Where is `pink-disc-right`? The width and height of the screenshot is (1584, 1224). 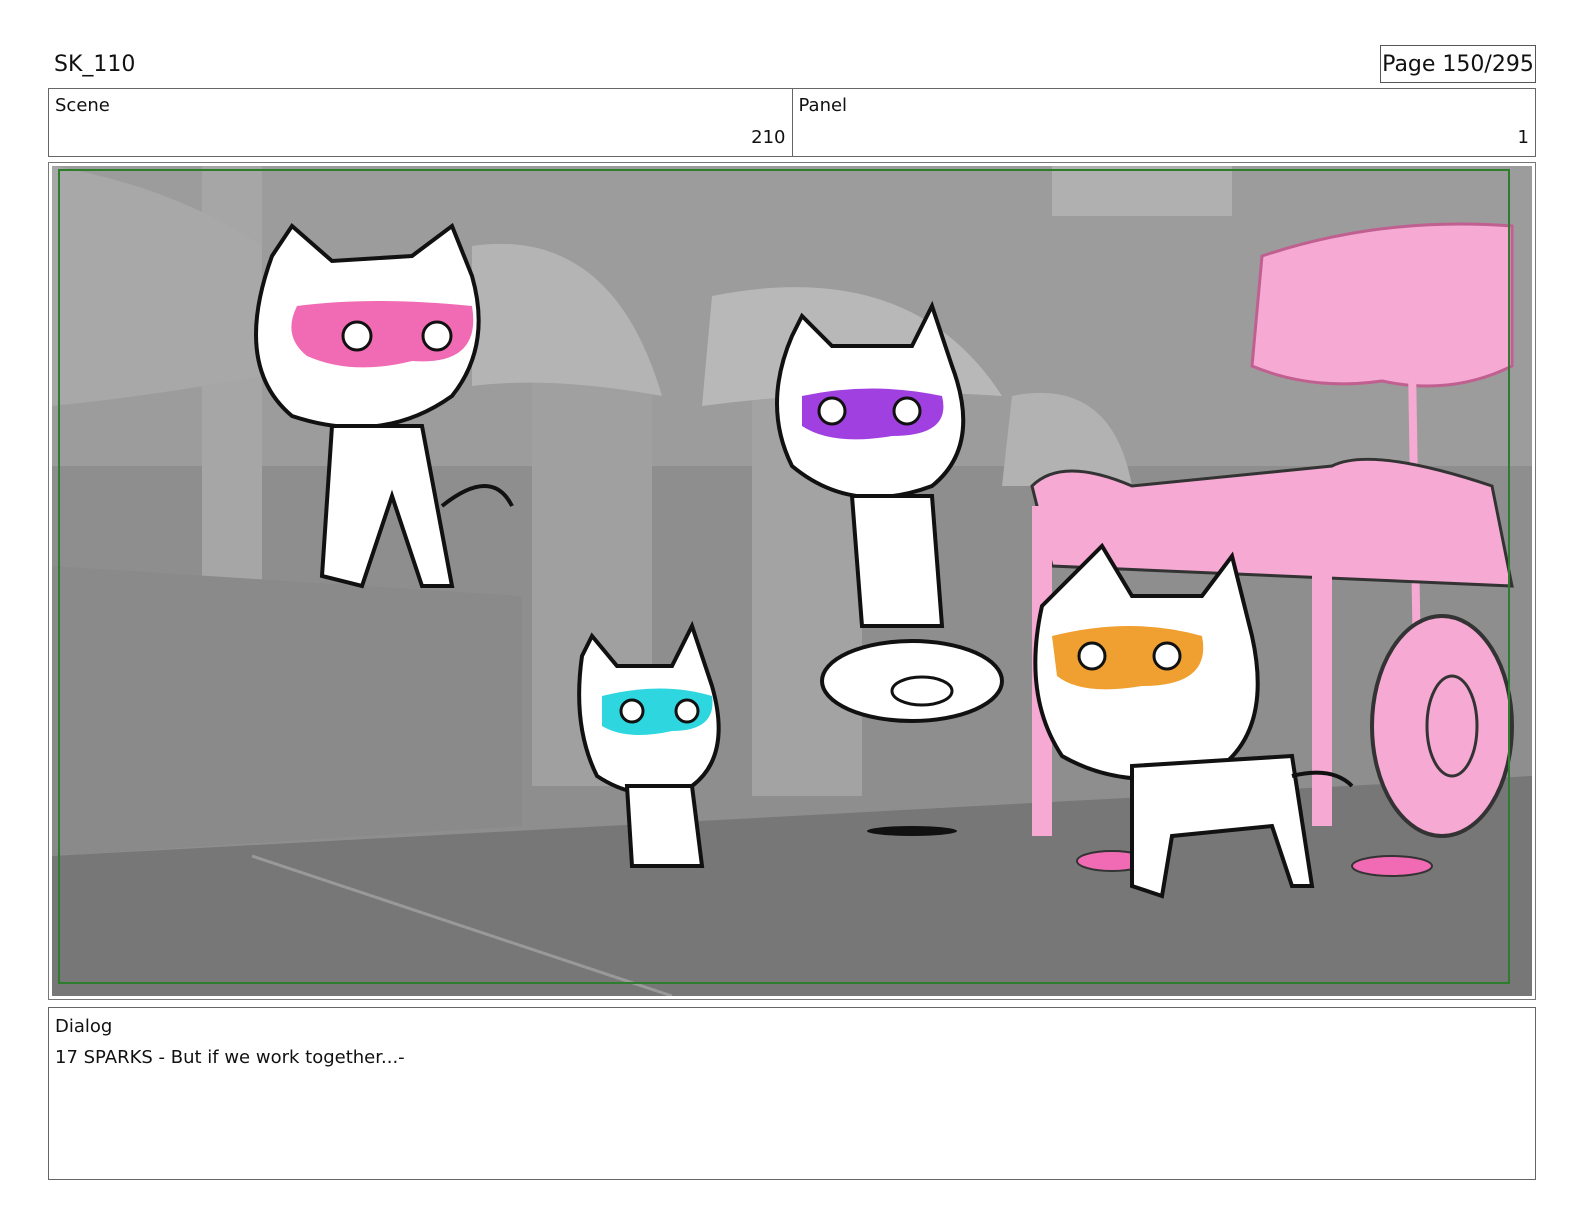
pink-disc-right is located at coordinates (1392, 866).